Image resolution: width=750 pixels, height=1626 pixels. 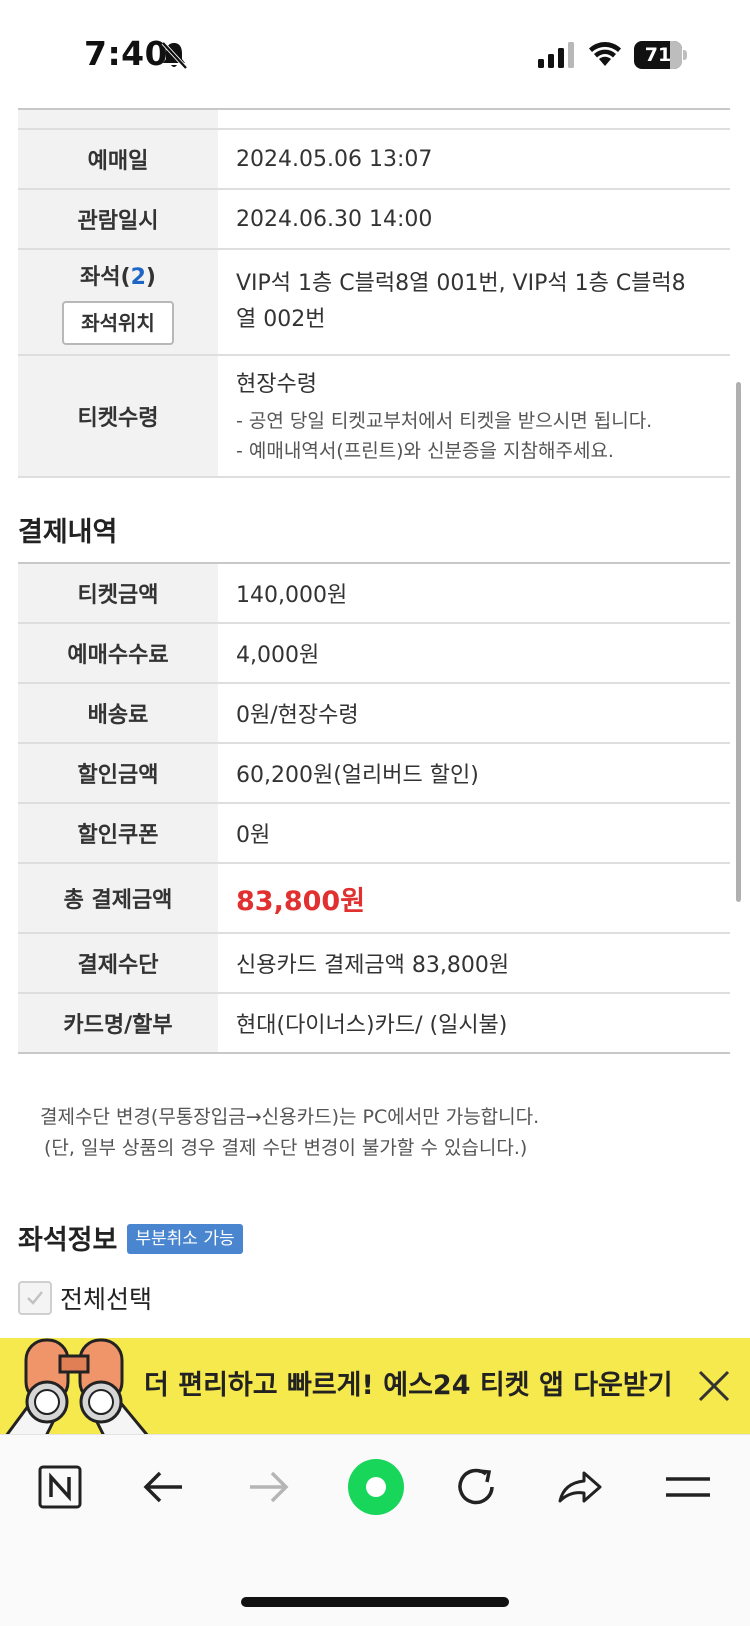 What do you see at coordinates (126, 53) in the screenshot?
I see `status-time: 7:40` at bounding box center [126, 53].